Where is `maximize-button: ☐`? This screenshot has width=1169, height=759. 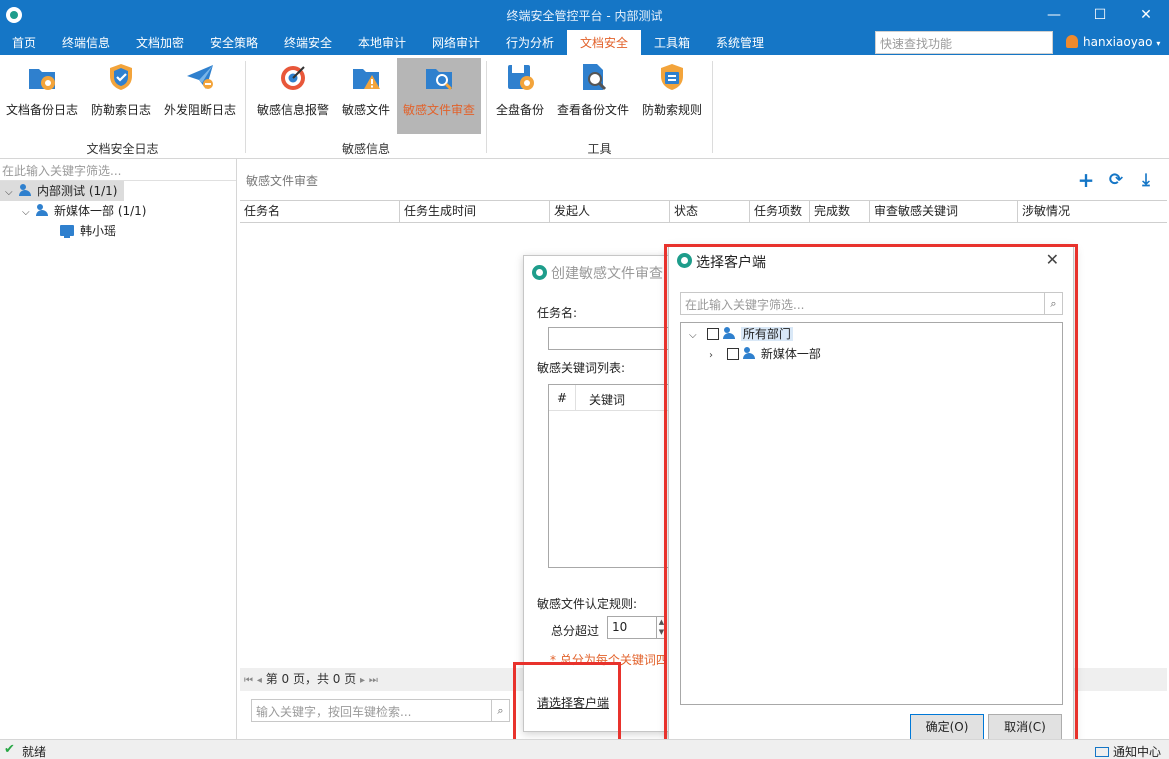 maximize-button: ☐ is located at coordinates (1100, 15).